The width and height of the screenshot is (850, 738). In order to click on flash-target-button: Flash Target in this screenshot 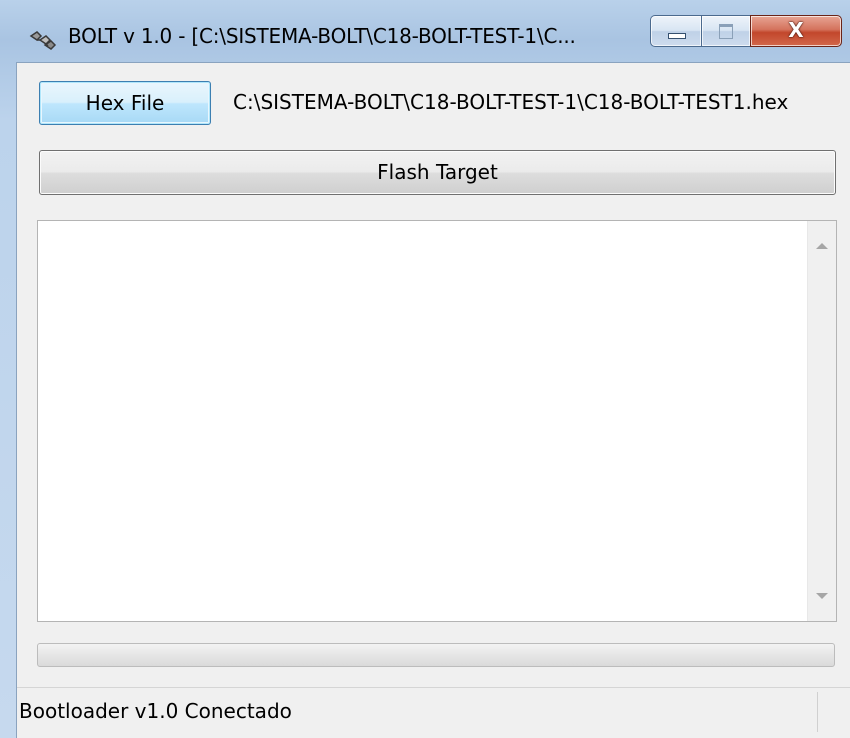, I will do `click(437, 172)`.